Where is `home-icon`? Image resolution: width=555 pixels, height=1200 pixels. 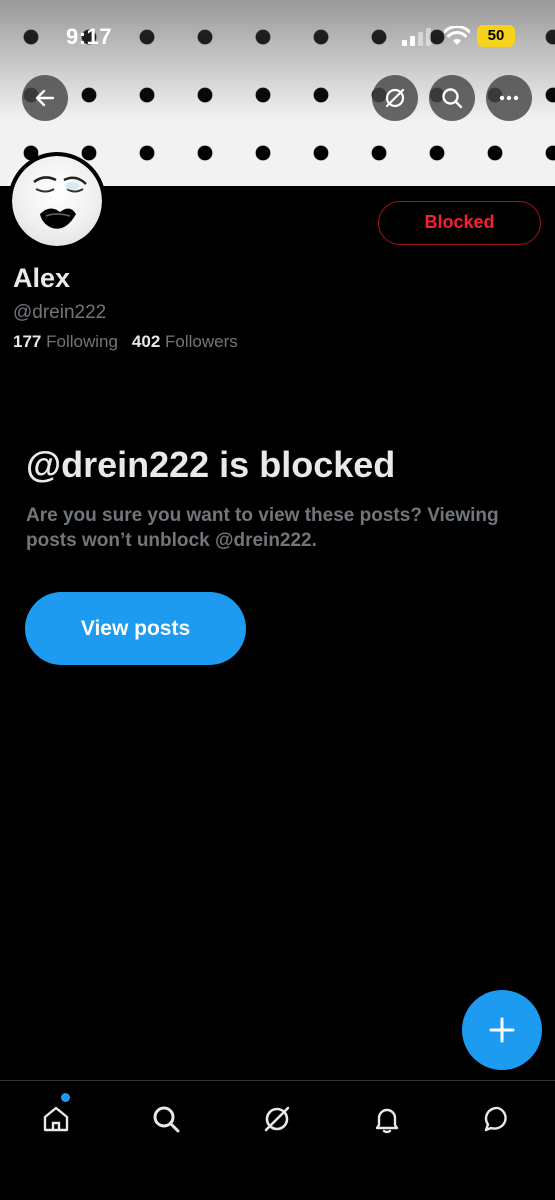
home-icon is located at coordinates (56, 1119).